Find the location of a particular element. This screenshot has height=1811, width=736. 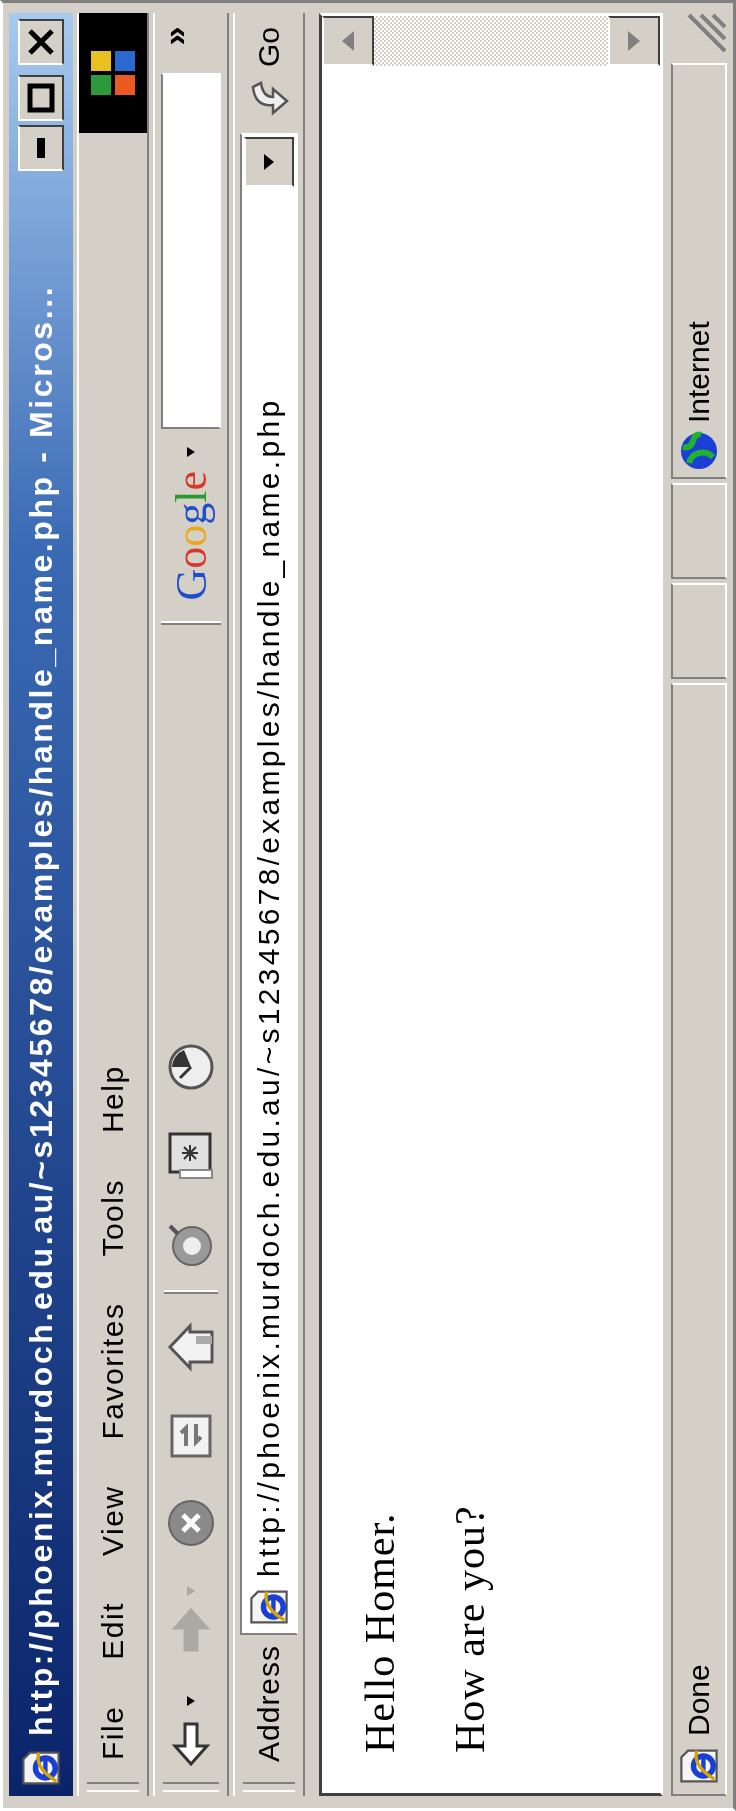

scroll-up-button is located at coordinates (348, 41).